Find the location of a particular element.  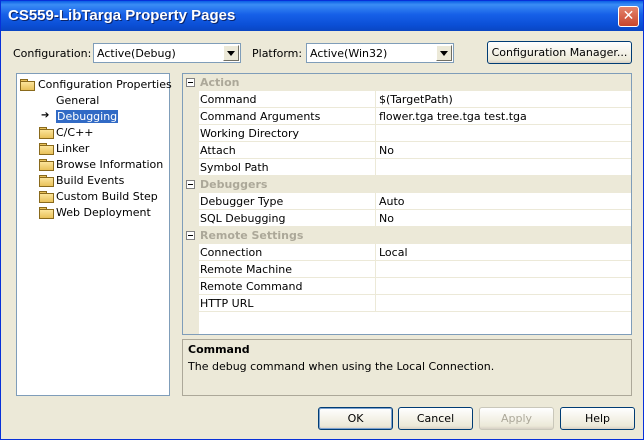

platform-dropdown: Active(Win32) is located at coordinates (380, 53).